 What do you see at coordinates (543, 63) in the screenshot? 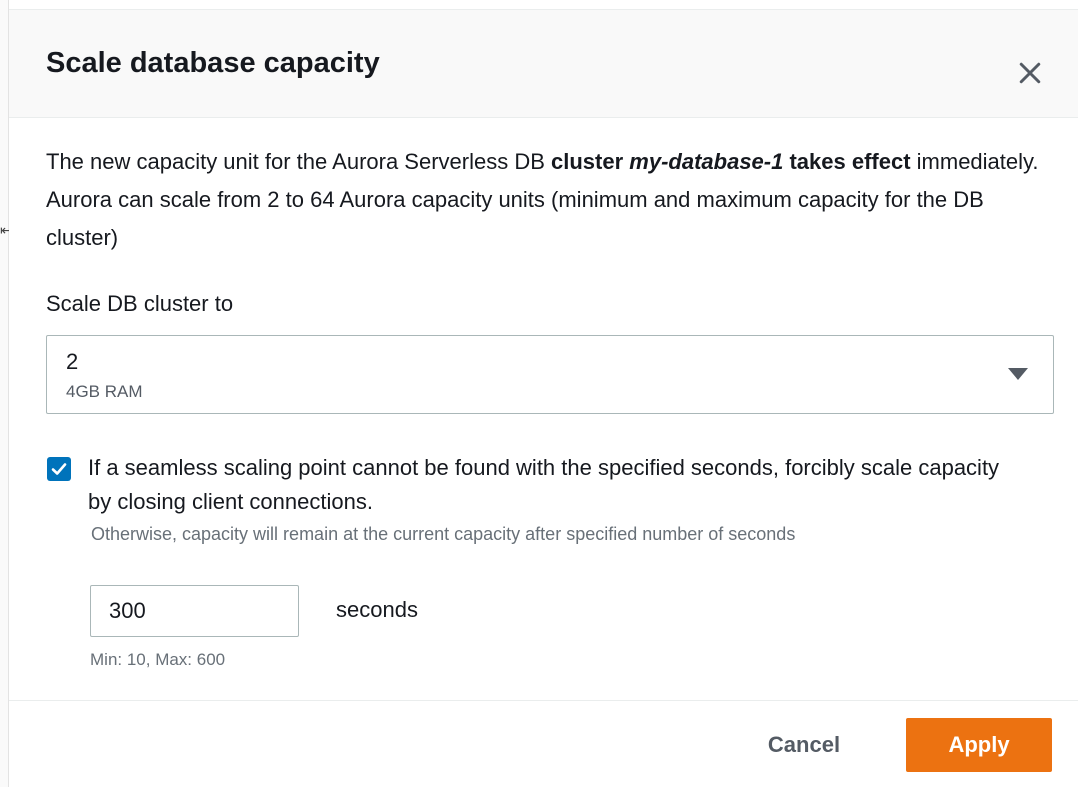
I see `modal-header: Scale database capacity` at bounding box center [543, 63].